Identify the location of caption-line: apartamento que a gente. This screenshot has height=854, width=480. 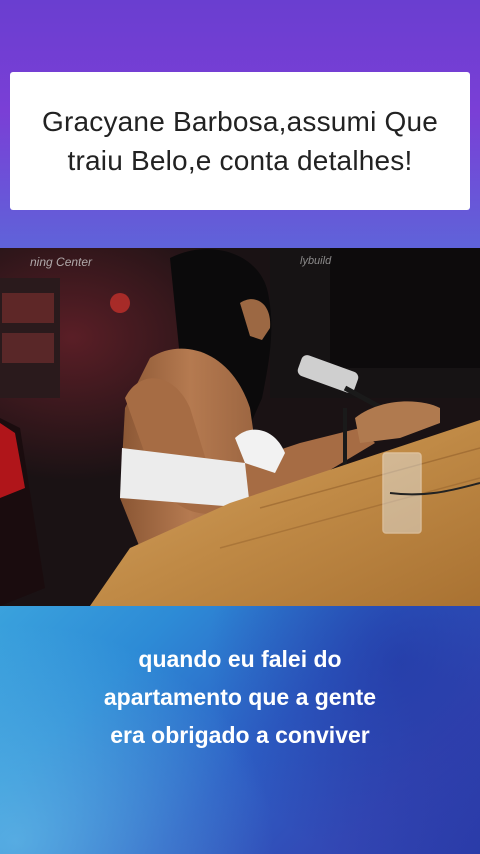
(240, 697).